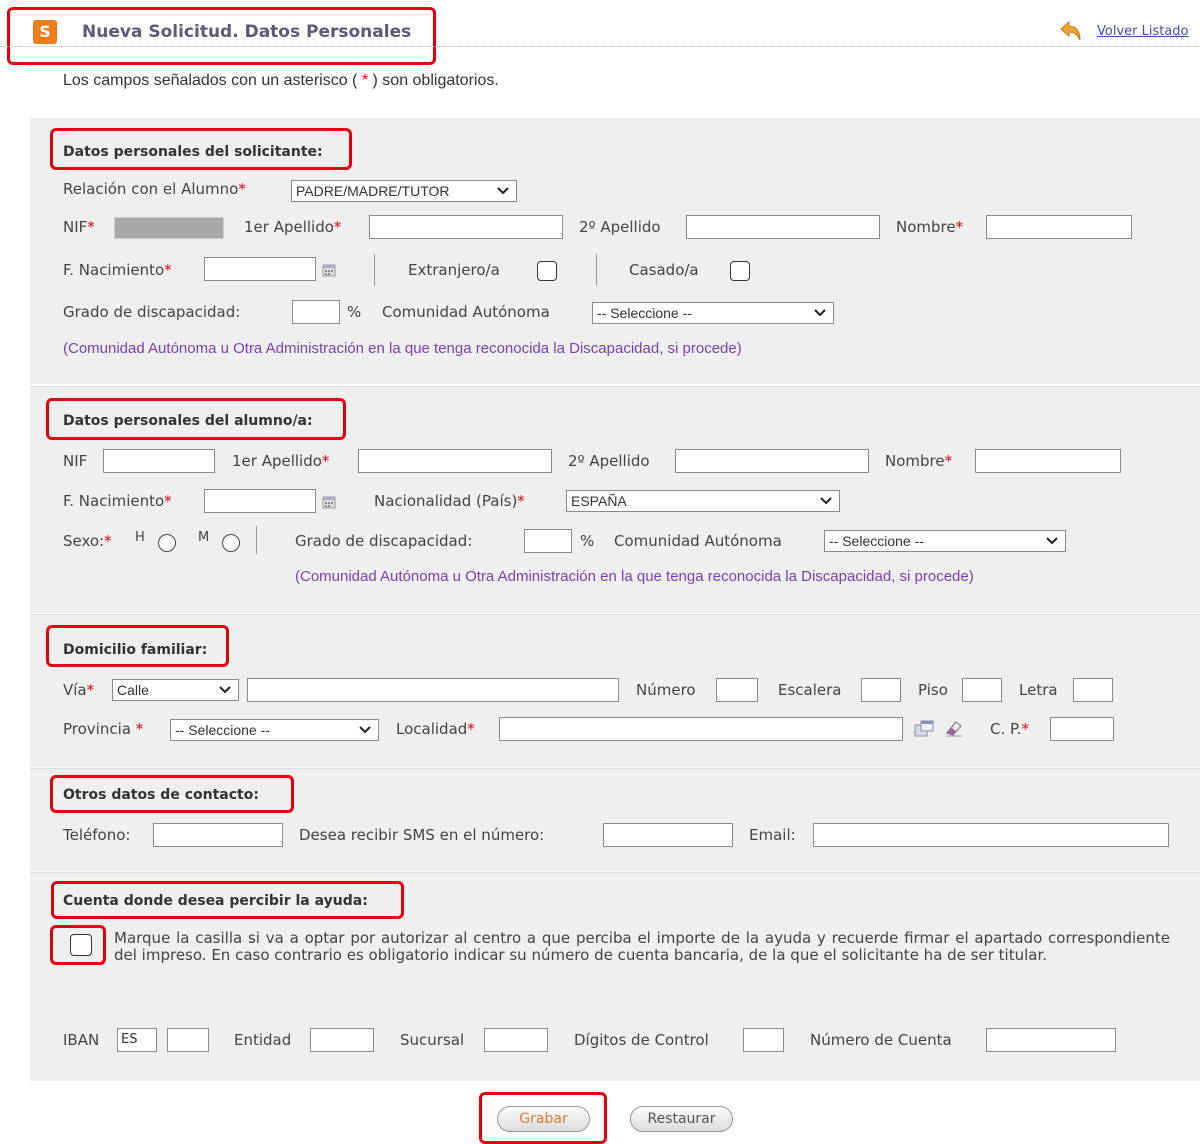 Image resolution: width=1200 pixels, height=1144 pixels. Describe the element at coordinates (342, 1040) in the screenshot. I see `entidad-field` at that location.